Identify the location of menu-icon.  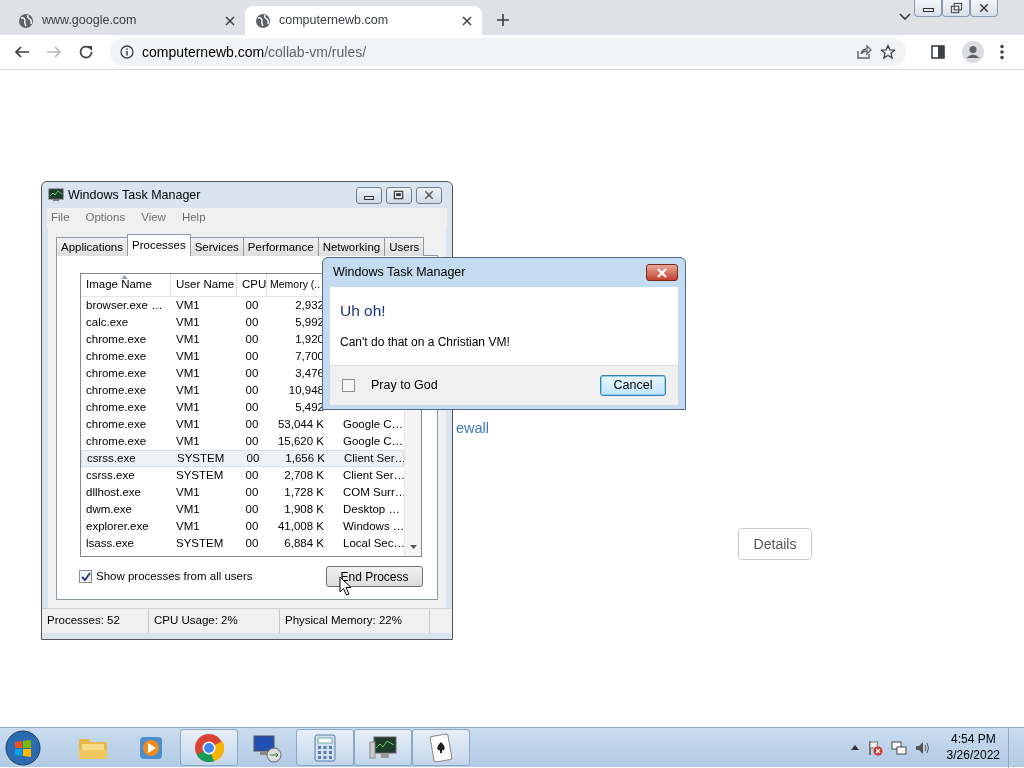
(1002, 52).